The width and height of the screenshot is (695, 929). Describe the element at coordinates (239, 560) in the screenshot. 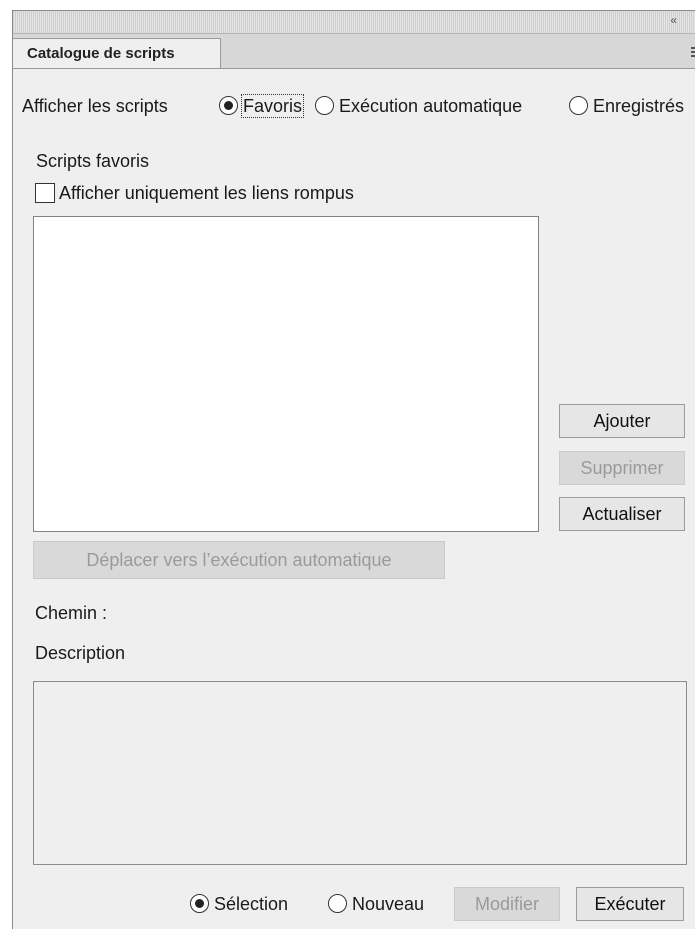

I see `move-to-auto-execution-button: Déplacer vers l’exécution automatique` at that location.